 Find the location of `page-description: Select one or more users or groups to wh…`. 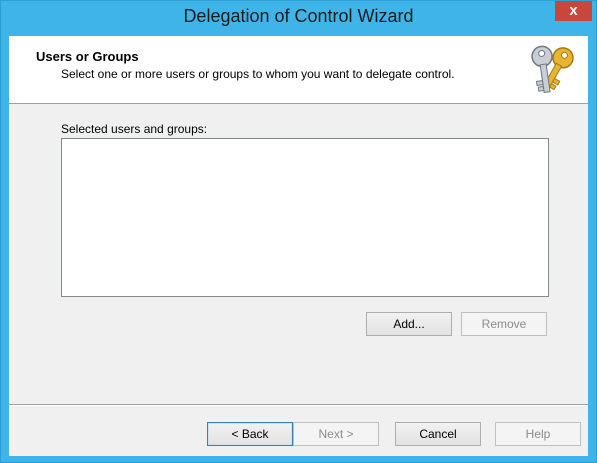

page-description: Select one or more users or groups to wh… is located at coordinates (258, 74).